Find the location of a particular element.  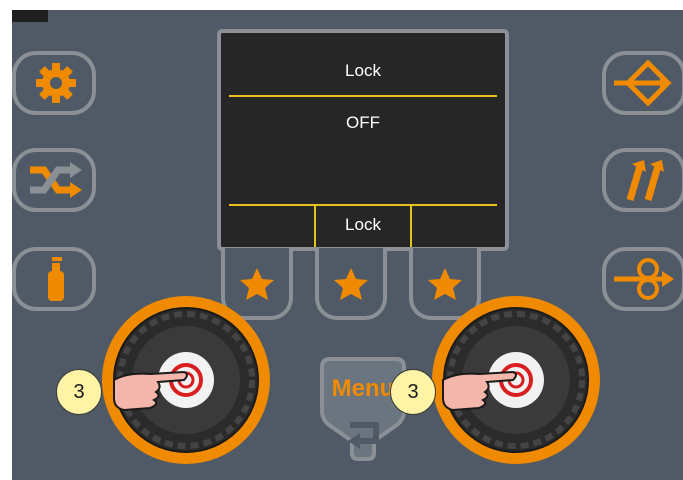

mode-shuffle-button is located at coordinates (54, 180).